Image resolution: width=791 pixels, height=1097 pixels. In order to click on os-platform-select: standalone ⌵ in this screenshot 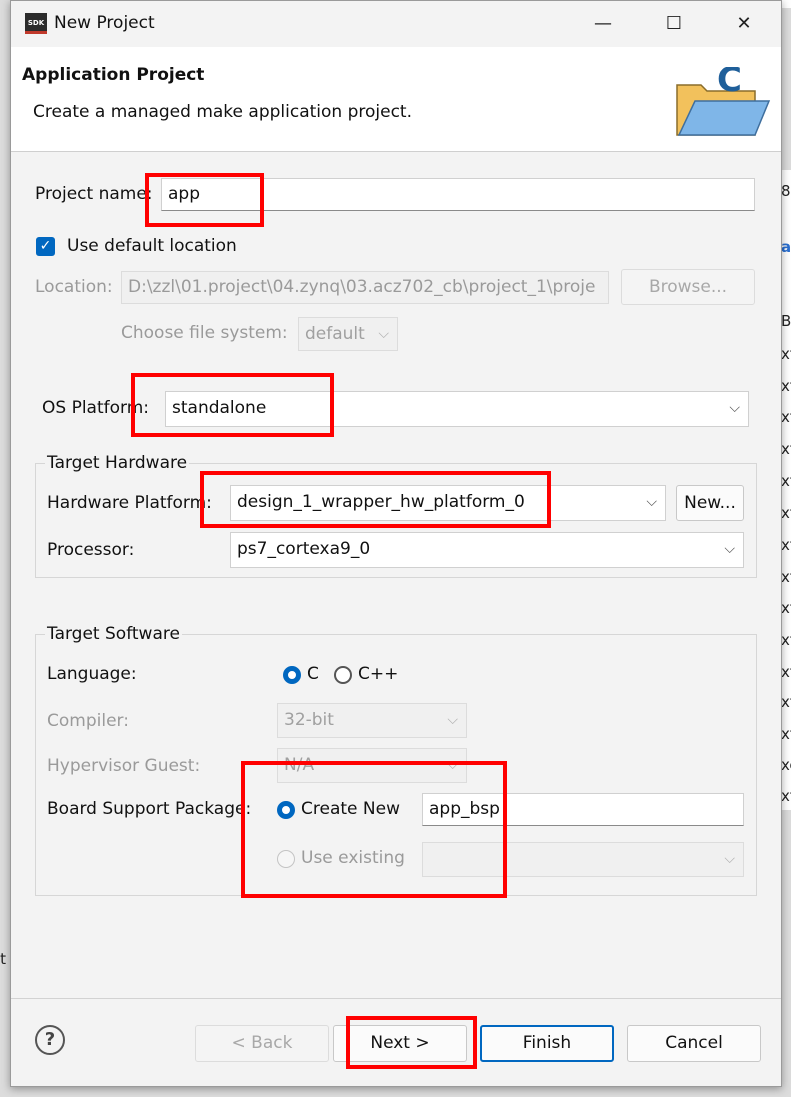, I will do `click(457, 409)`.